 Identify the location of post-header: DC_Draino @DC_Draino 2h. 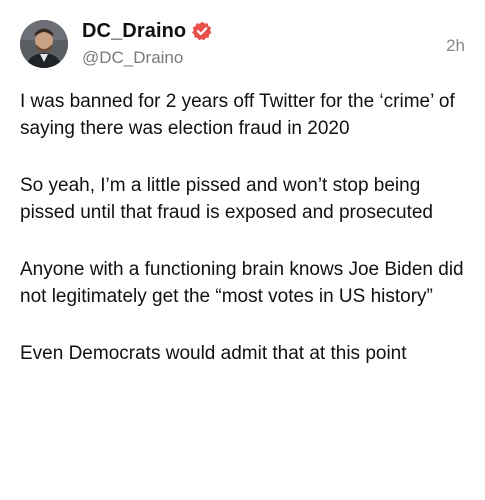
(242, 44).